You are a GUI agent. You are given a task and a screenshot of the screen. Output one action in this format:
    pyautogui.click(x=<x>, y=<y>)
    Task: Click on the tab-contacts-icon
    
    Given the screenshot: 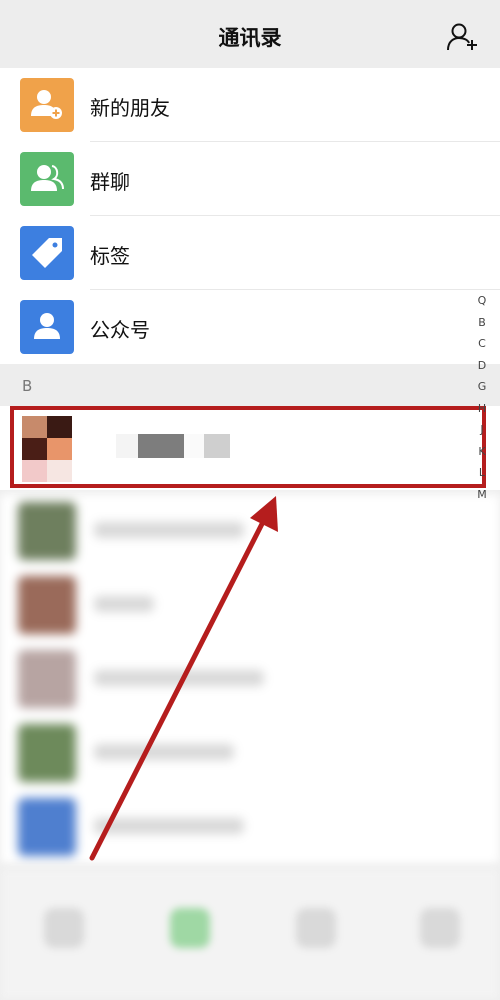 What is the action you would take?
    pyautogui.click(x=190, y=928)
    